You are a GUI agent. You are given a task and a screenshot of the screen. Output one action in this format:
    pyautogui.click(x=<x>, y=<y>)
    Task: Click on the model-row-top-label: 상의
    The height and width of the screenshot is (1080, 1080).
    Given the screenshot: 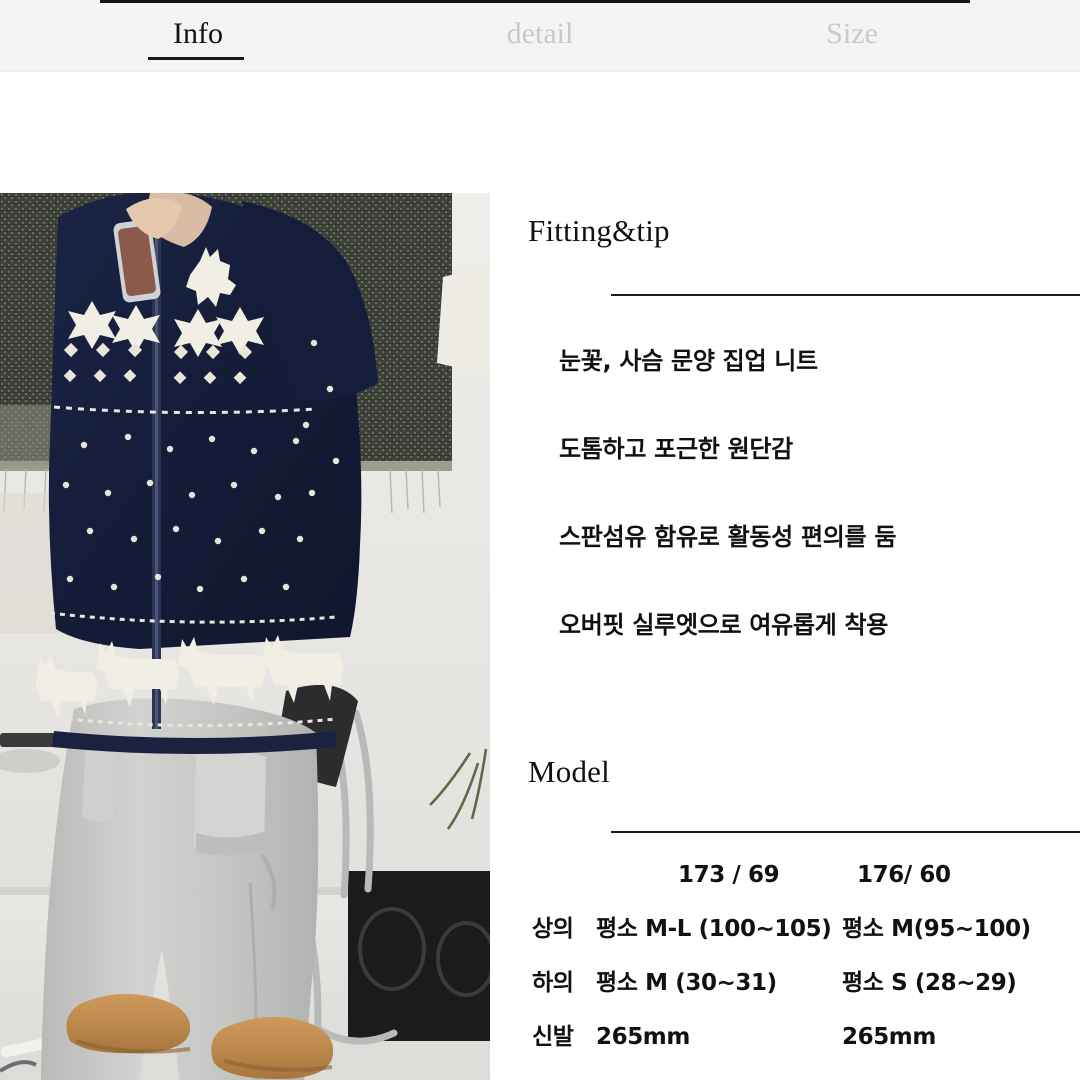 What is the action you would take?
    pyautogui.click(x=553, y=928)
    